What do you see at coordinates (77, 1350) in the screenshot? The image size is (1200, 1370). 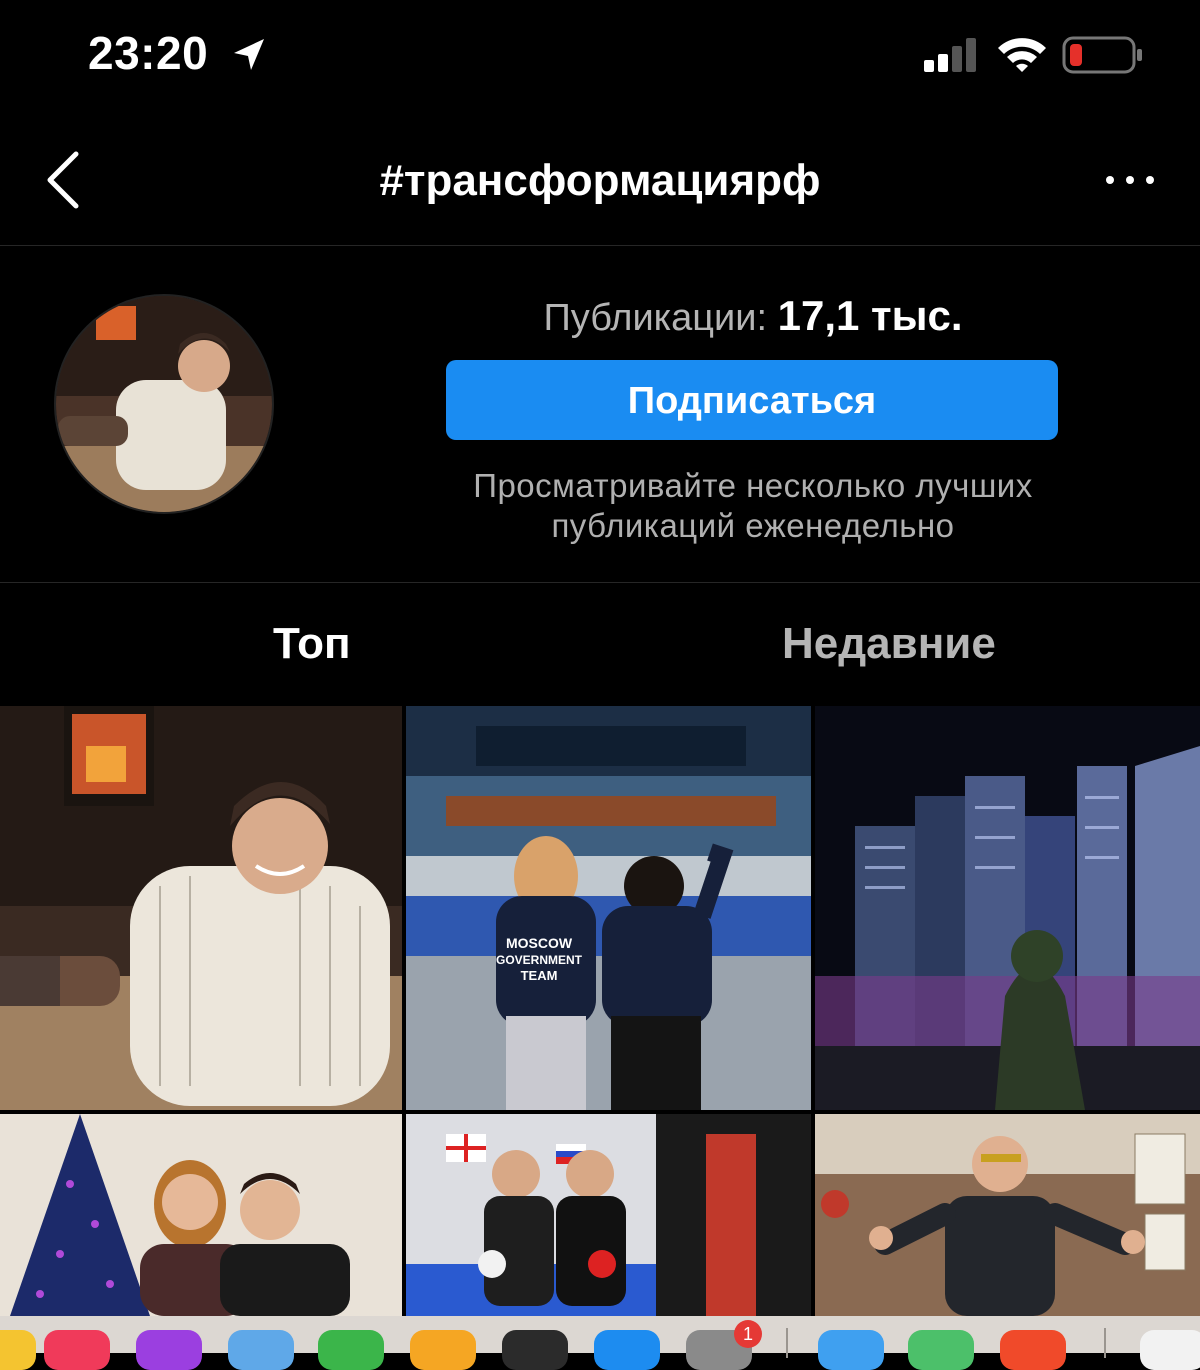 I see `music-icon` at bounding box center [77, 1350].